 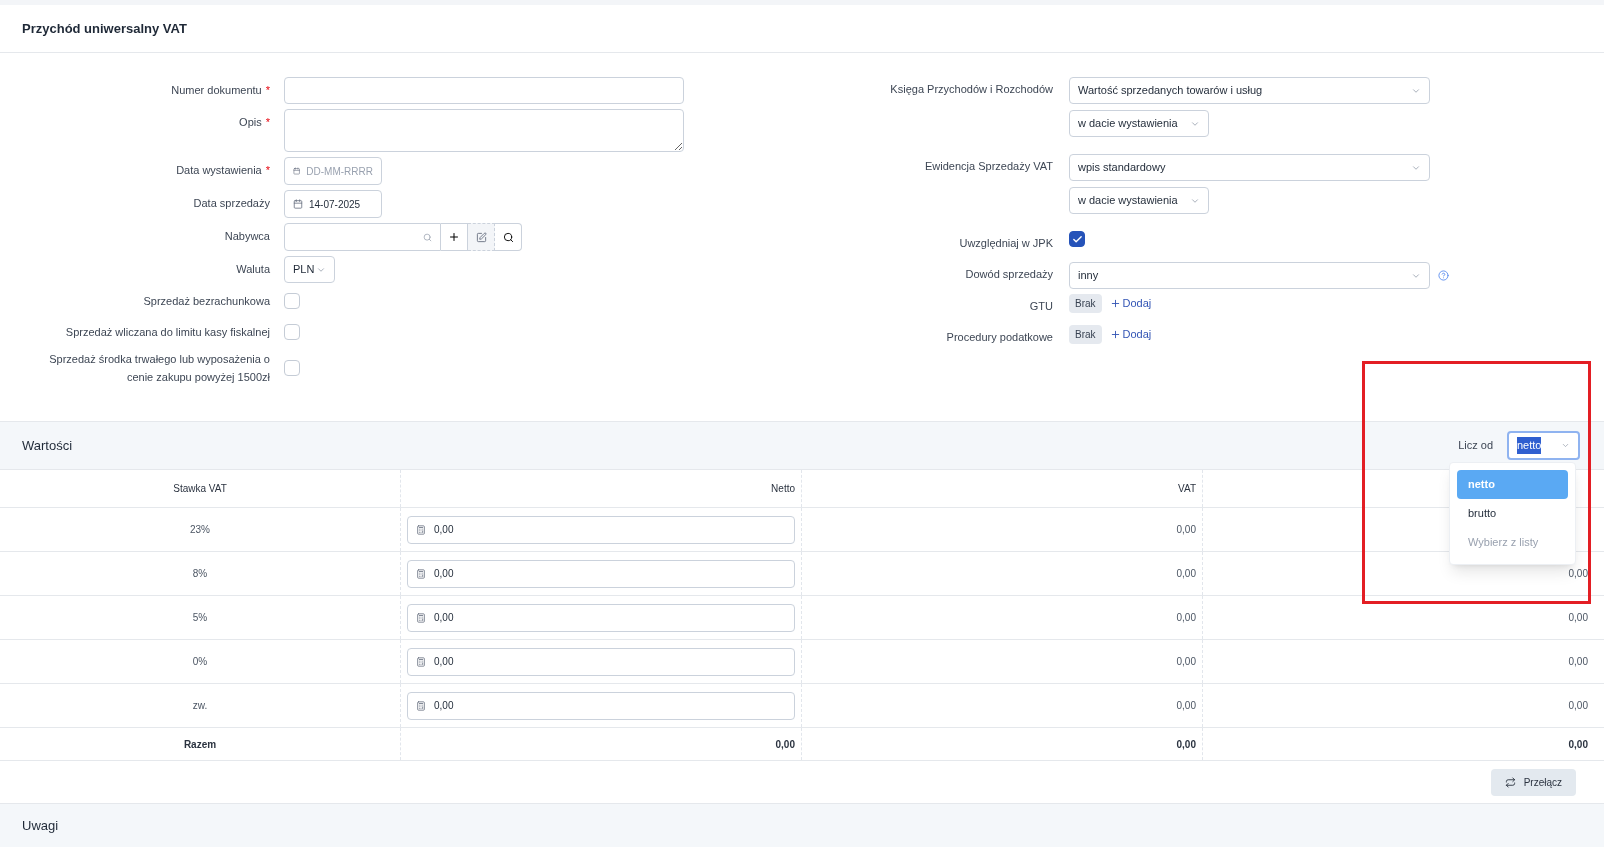 I want to click on field-label: GTU, so click(x=1041, y=306).